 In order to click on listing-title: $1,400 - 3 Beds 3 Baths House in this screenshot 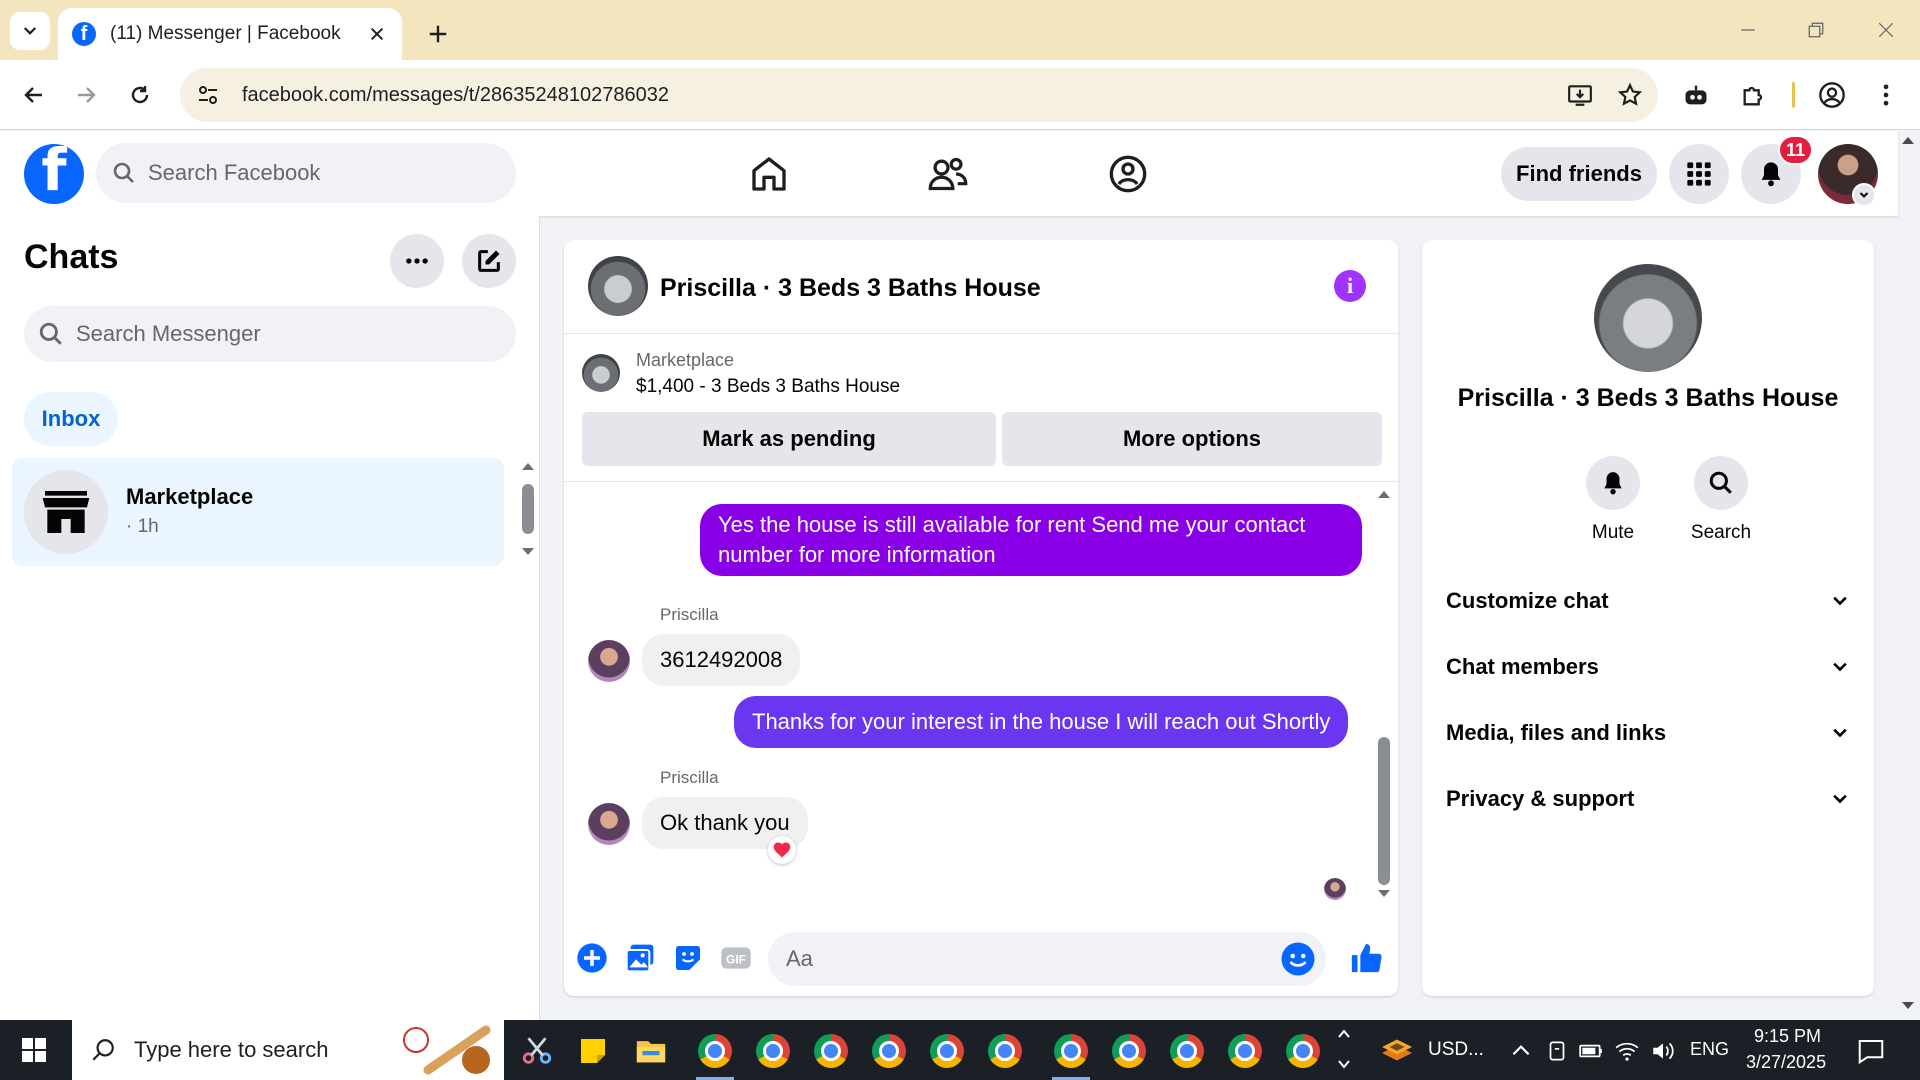, I will do `click(768, 387)`.